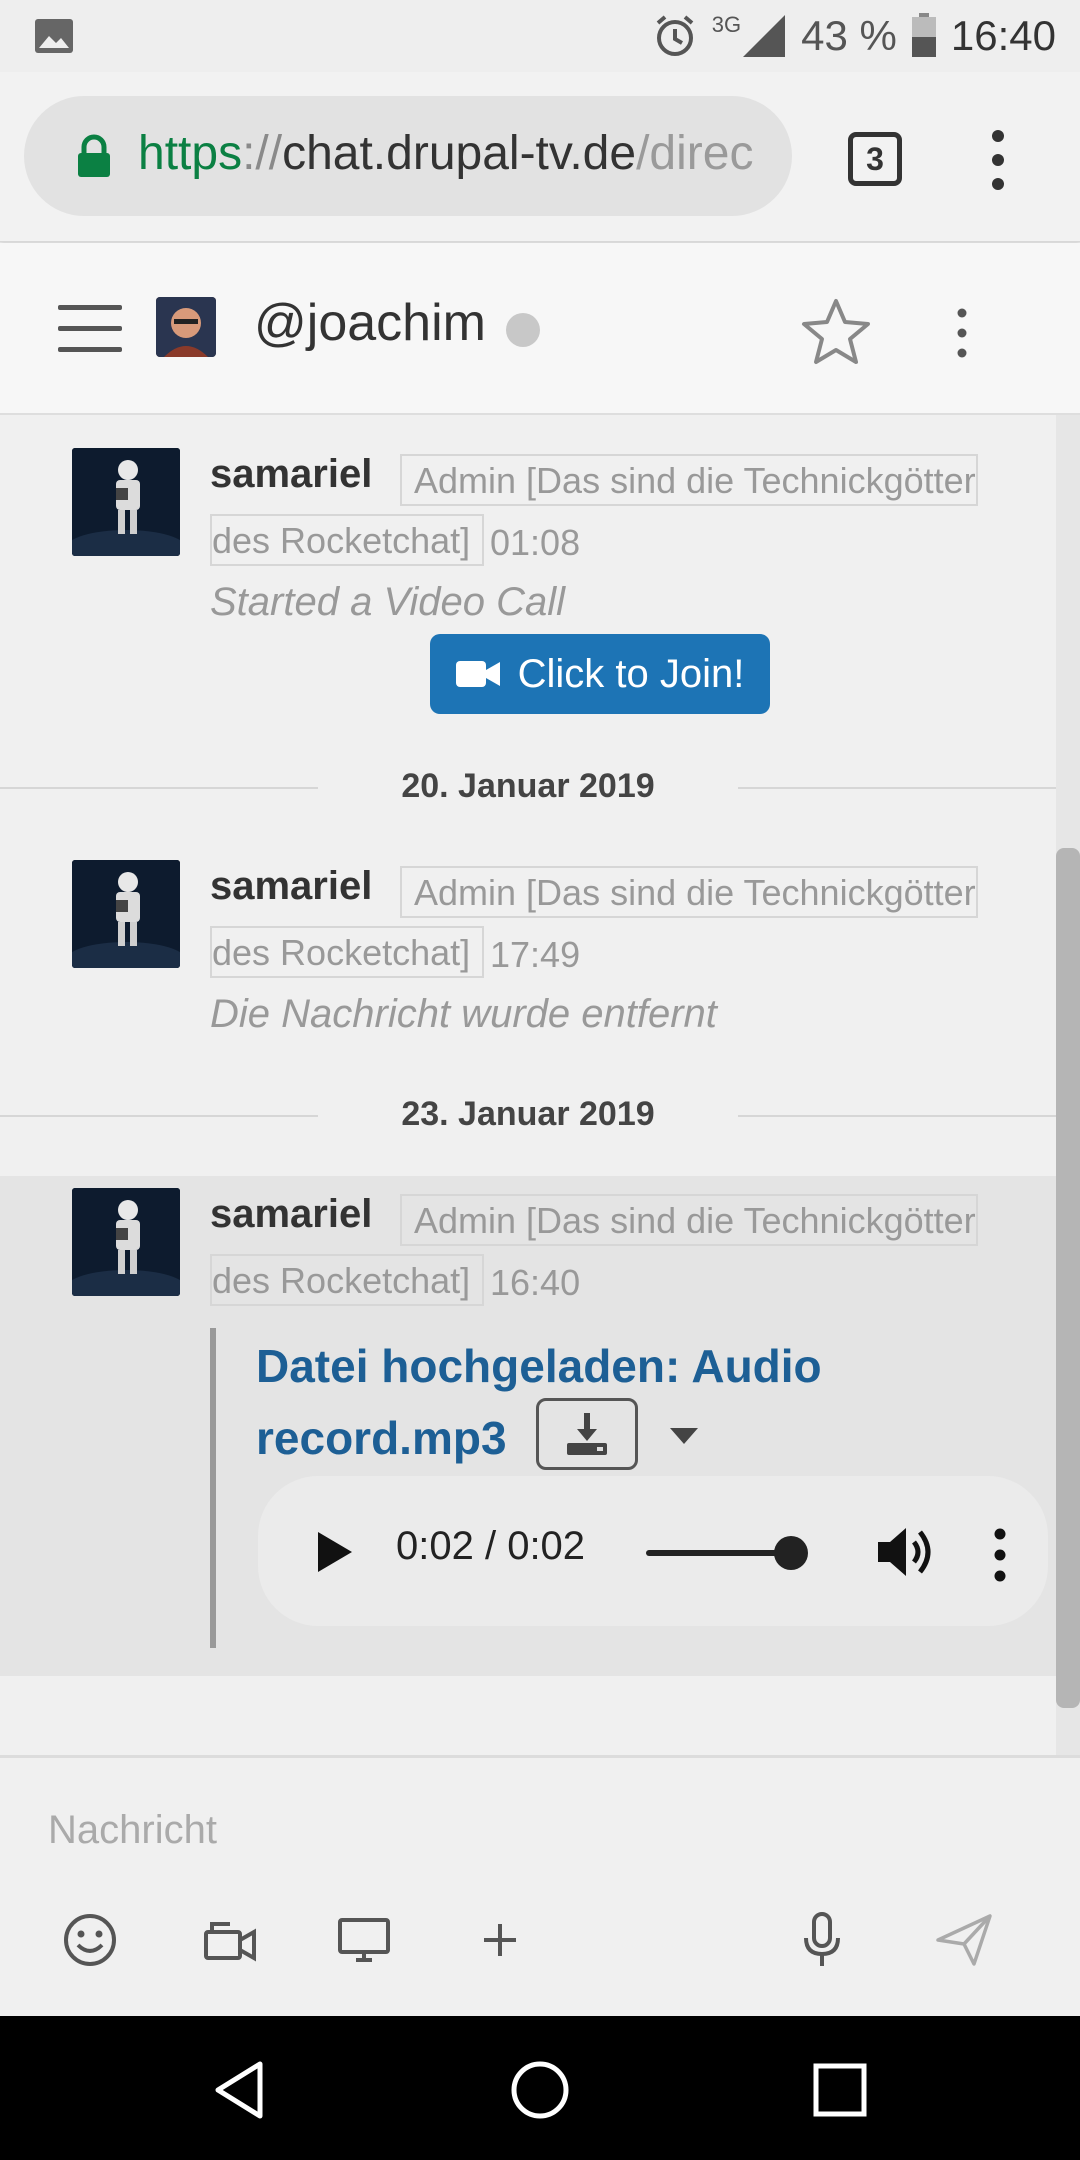 The image size is (1080, 2160). Describe the element at coordinates (540, 36) in the screenshot. I see `status-bar: 3G 43 % 16:40` at that location.